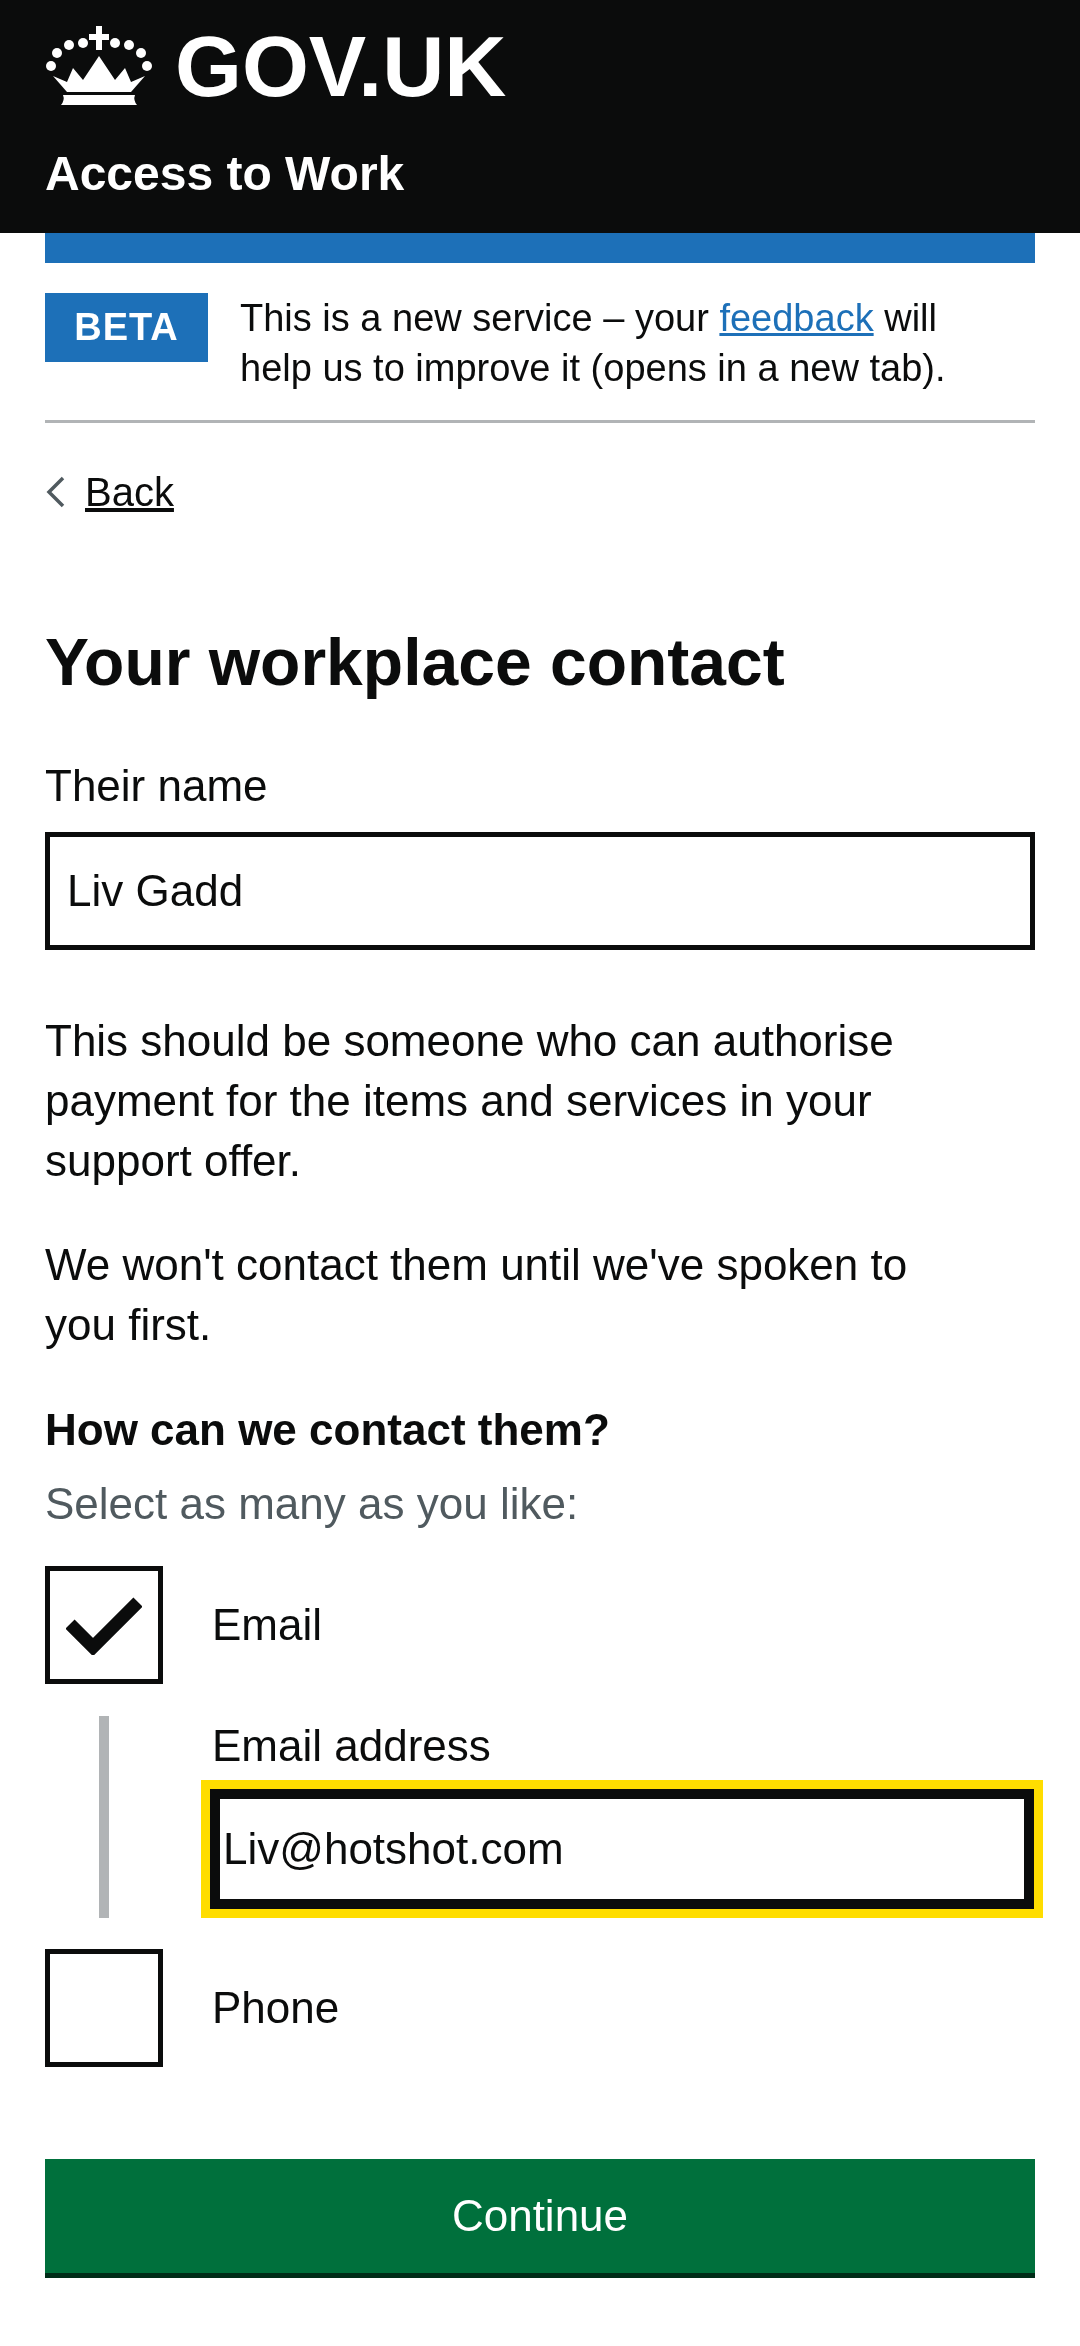 The image size is (1080, 2346). Describe the element at coordinates (276, 66) in the screenshot. I see `home-link: GOV.UK` at that location.